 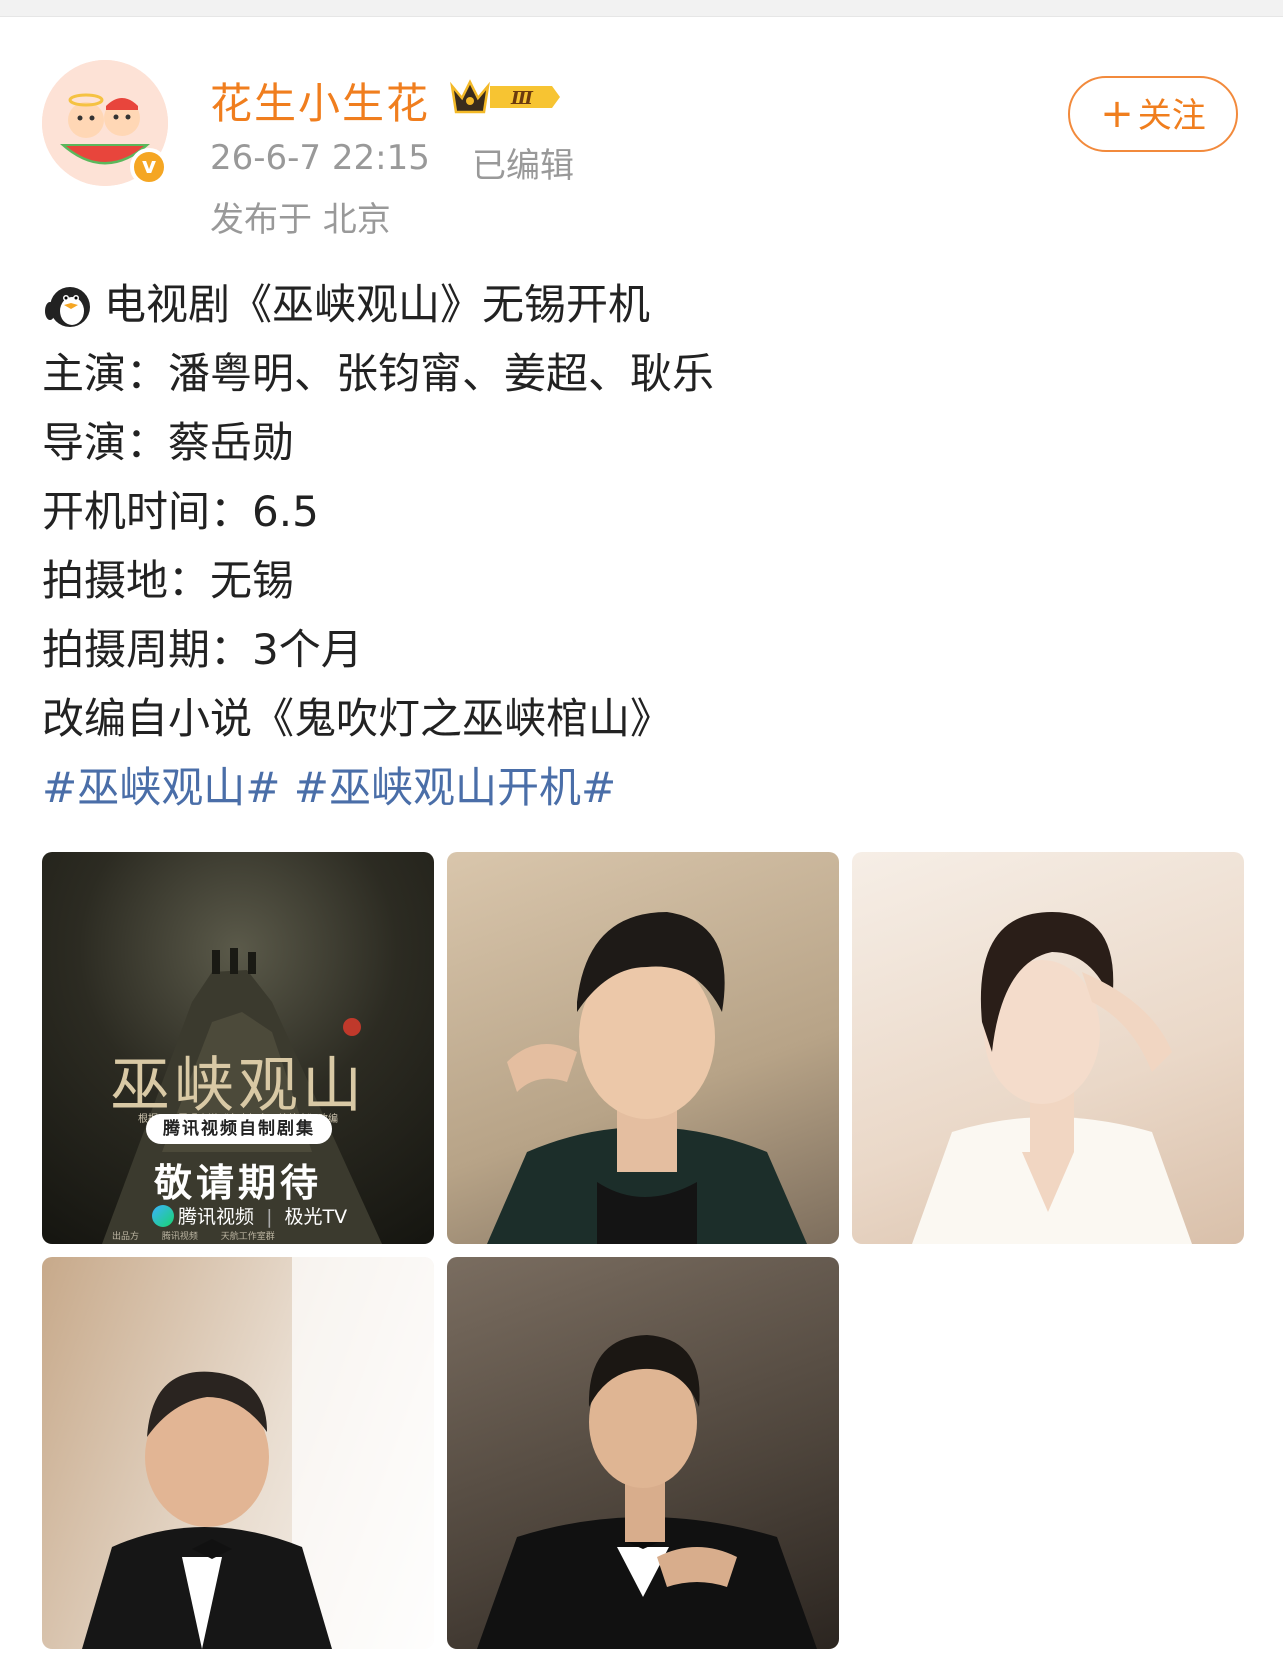 I want to click on penguin-icon, so click(x=70, y=304).